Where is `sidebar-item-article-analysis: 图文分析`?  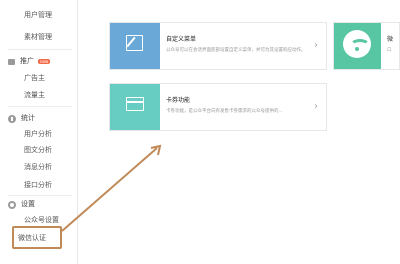
sidebar-item-article-analysis: 图文分析 is located at coordinates (38, 150).